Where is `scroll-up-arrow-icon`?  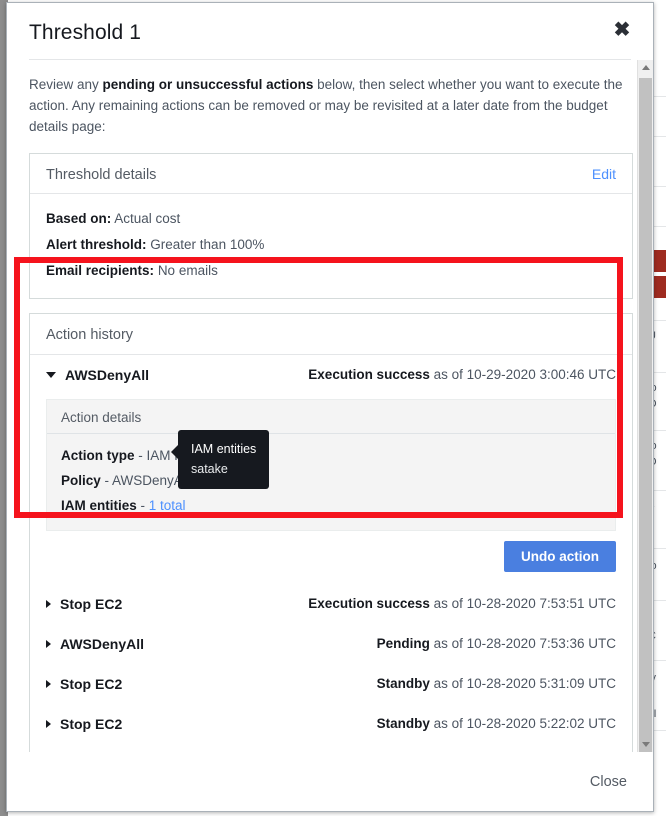 scroll-up-arrow-icon is located at coordinates (645, 68).